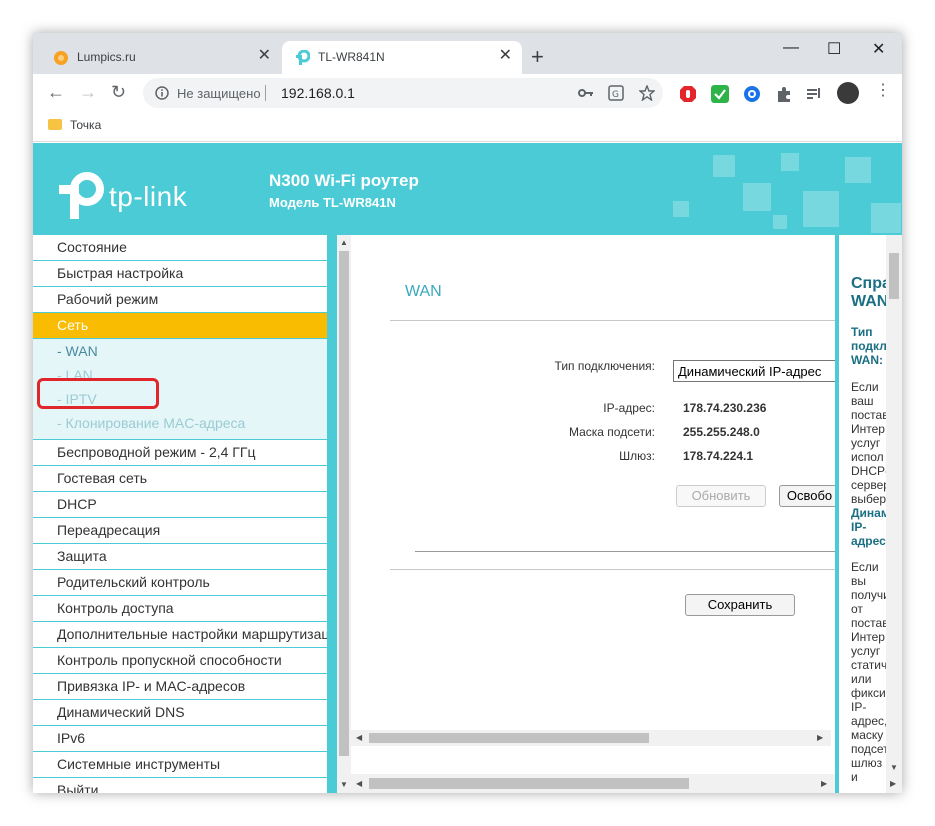  What do you see at coordinates (303, 57) in the screenshot?
I see `tplink-favicon-icon` at bounding box center [303, 57].